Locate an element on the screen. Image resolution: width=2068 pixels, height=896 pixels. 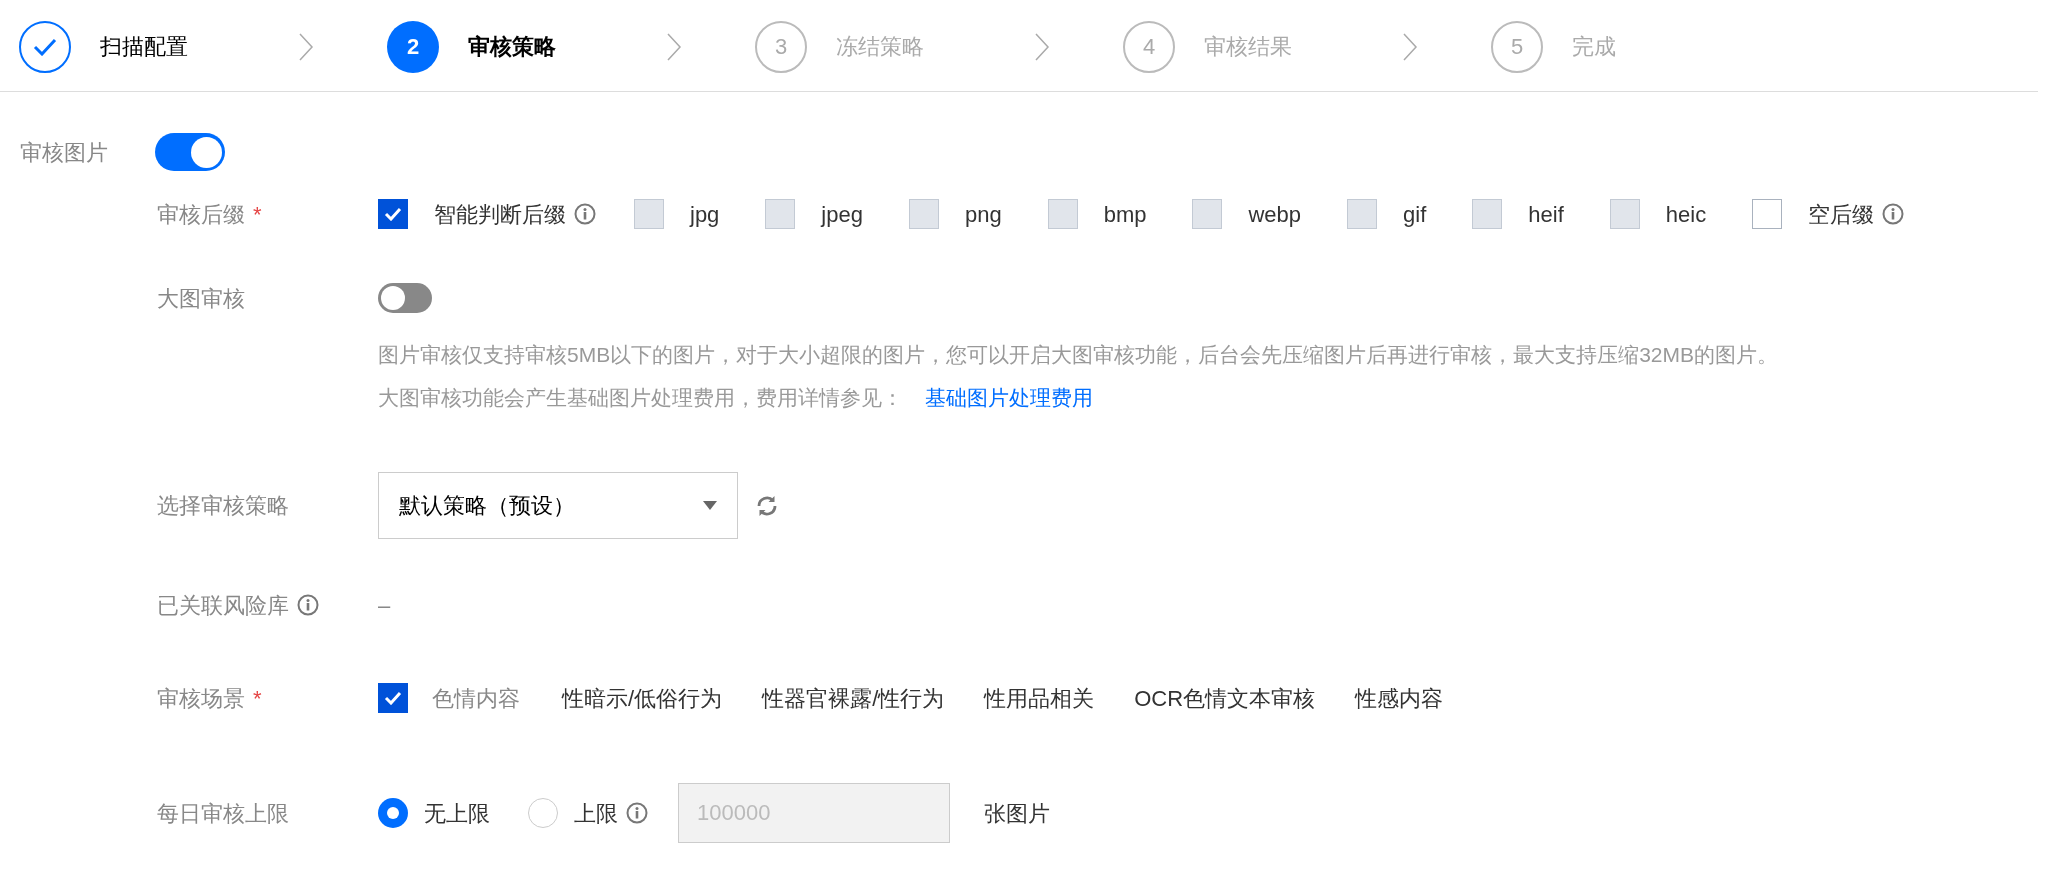
option-label: heic is located at coordinates (1686, 214).